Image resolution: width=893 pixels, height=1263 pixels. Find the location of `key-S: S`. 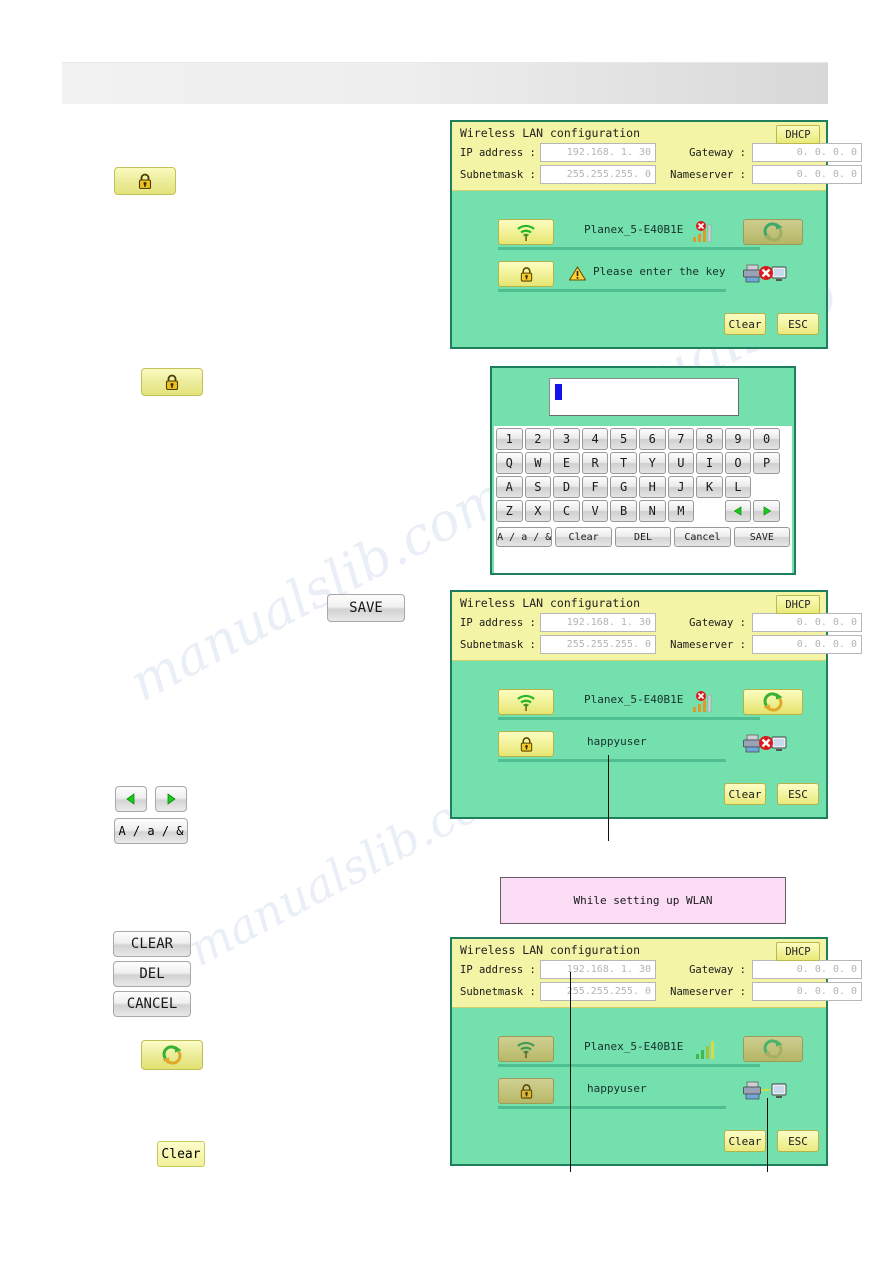

key-S: S is located at coordinates (538, 487).